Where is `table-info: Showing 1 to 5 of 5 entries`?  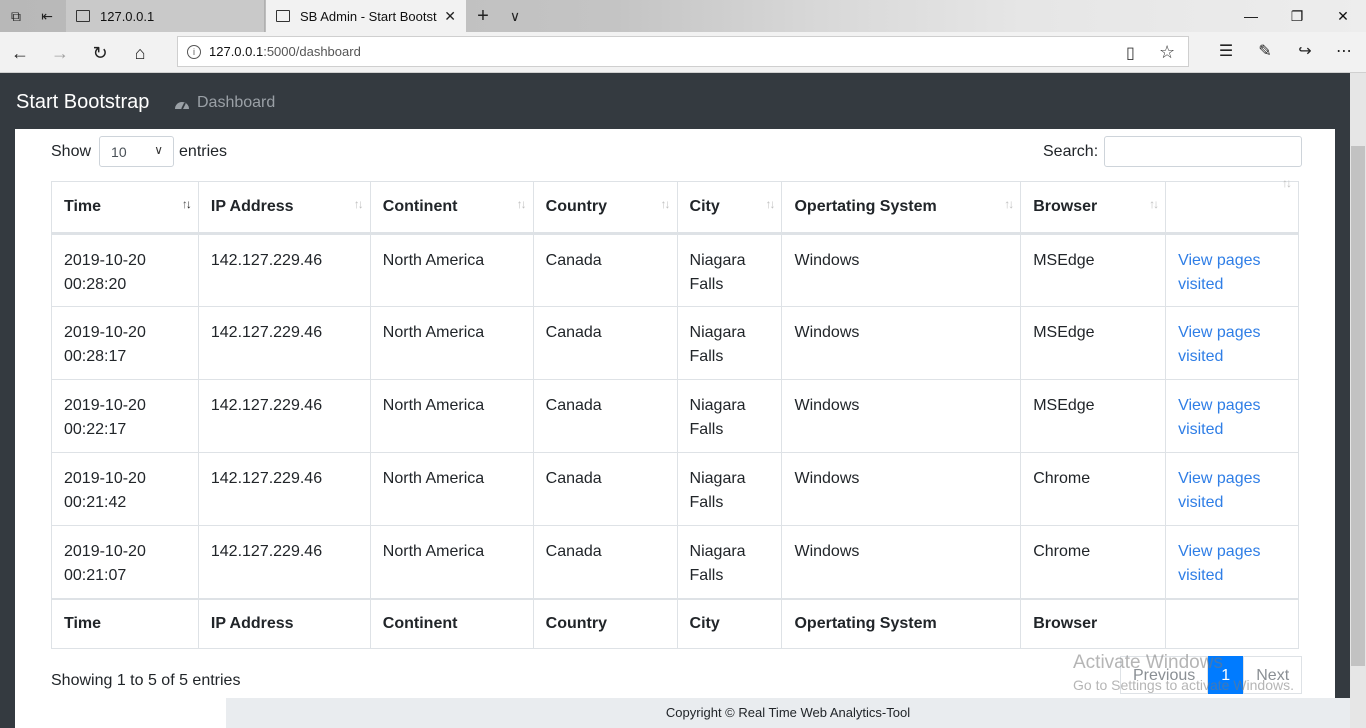
table-info: Showing 1 to 5 of 5 entries is located at coordinates (146, 680).